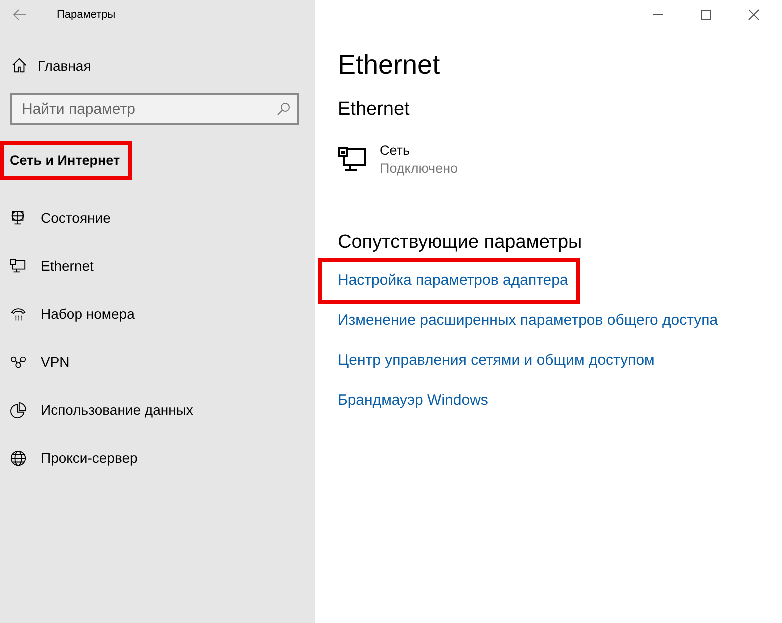 This screenshot has height=623, width=782. I want to click on nav-item: Набор номера, so click(70, 314).